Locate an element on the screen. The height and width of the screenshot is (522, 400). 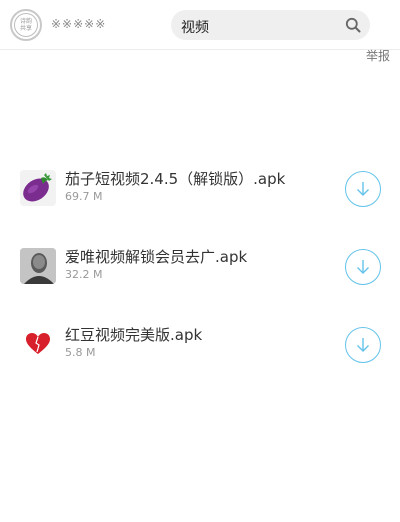
report-link: 举报 is located at coordinates (378, 55).